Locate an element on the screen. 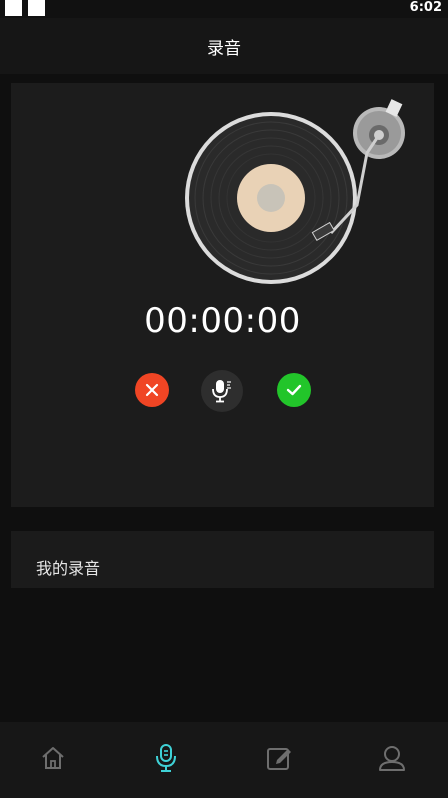 The height and width of the screenshot is (798, 448). confirm-recording-button is located at coordinates (294, 390).